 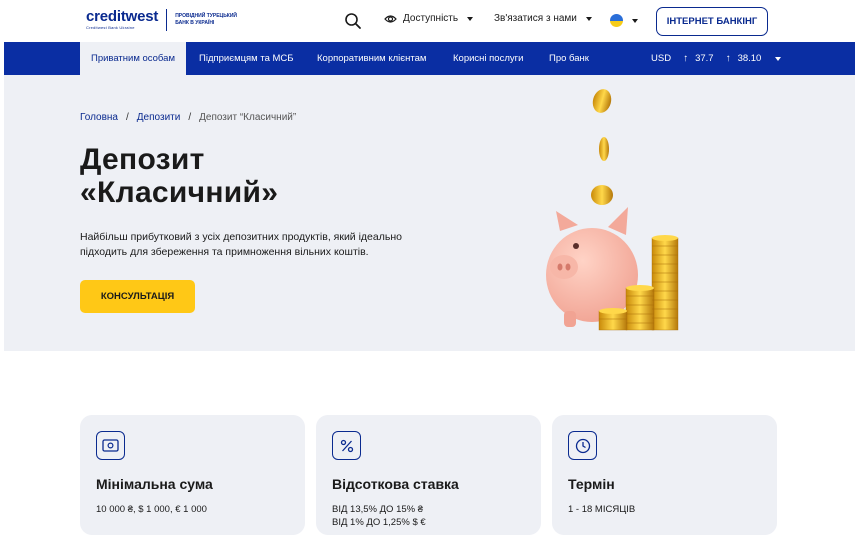 I want to click on breadcrumb-home: Головна, so click(x=99, y=117).